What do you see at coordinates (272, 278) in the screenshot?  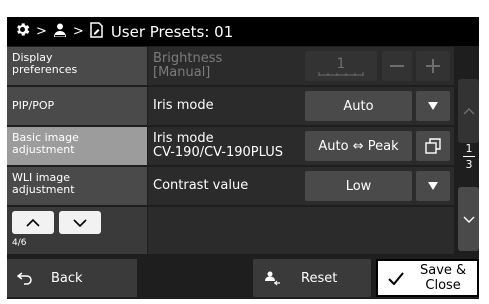 I see `user-reset-icon` at bounding box center [272, 278].